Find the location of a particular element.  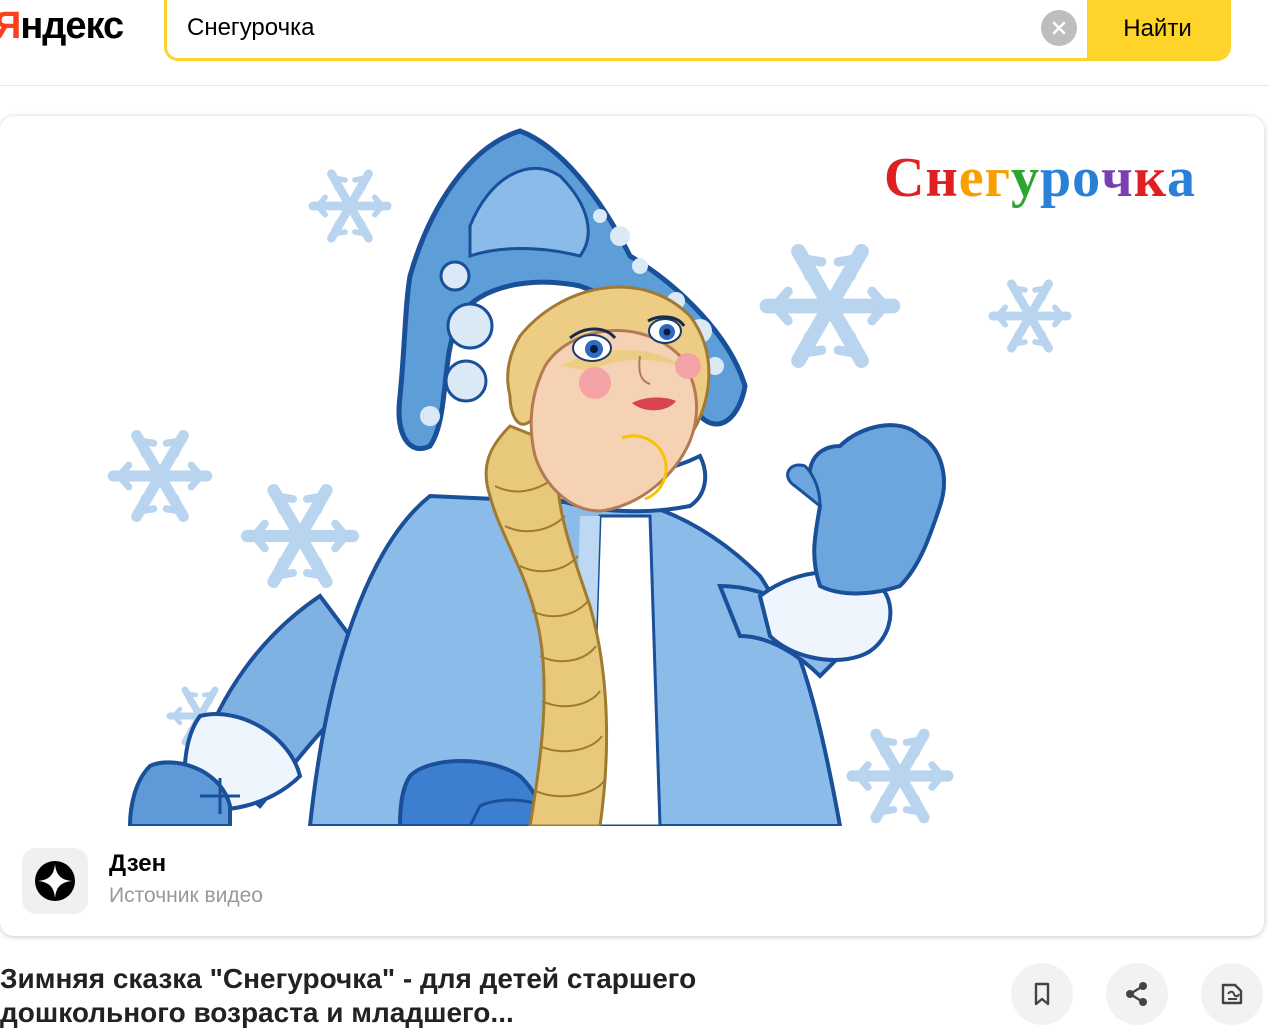

yandex-logo: Яндекс is located at coordinates (62, 26).